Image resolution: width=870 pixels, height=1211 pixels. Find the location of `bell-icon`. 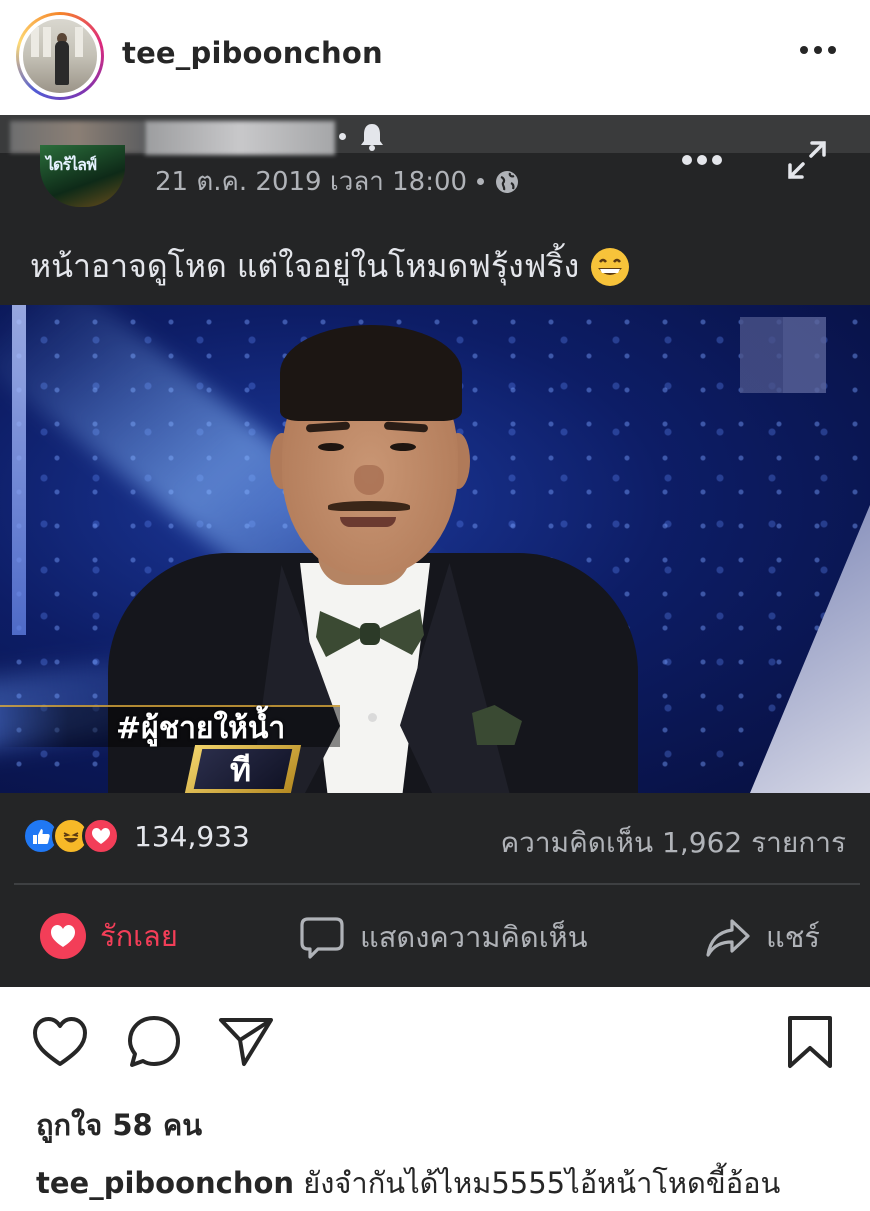

bell-icon is located at coordinates (372, 137).